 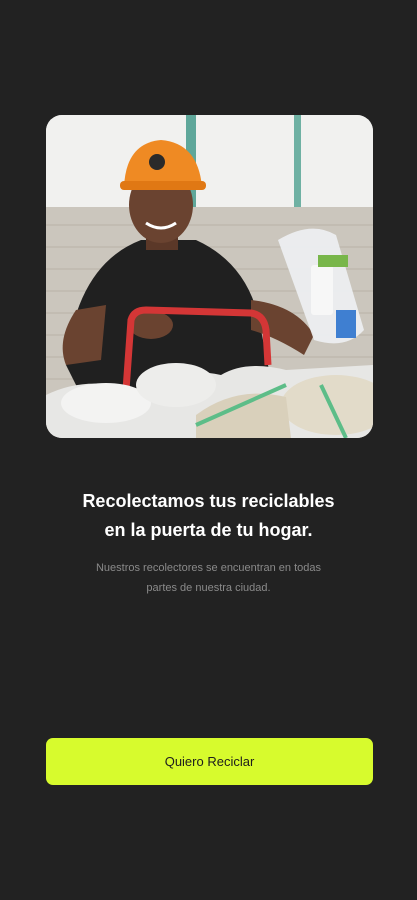 I want to click on headline-line-1: Recolectamos tus reciclables, so click(x=208, y=501).